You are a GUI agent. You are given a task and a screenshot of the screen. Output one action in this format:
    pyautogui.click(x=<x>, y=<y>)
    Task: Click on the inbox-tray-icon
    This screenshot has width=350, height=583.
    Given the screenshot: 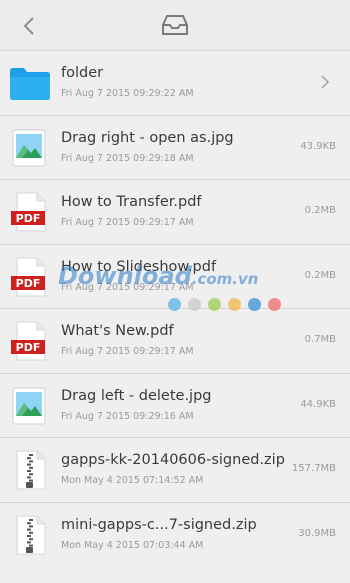 What is the action you would take?
    pyautogui.click(x=175, y=25)
    